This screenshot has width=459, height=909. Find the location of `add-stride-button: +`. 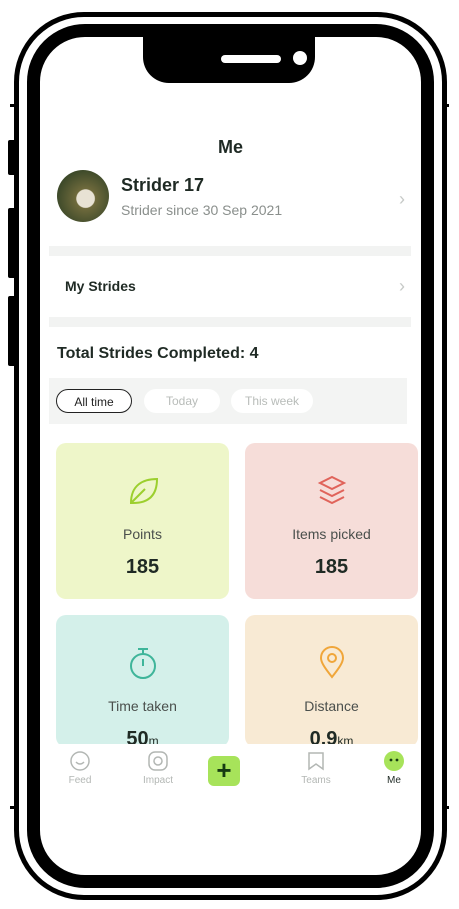

add-stride-button: + is located at coordinates (224, 771).